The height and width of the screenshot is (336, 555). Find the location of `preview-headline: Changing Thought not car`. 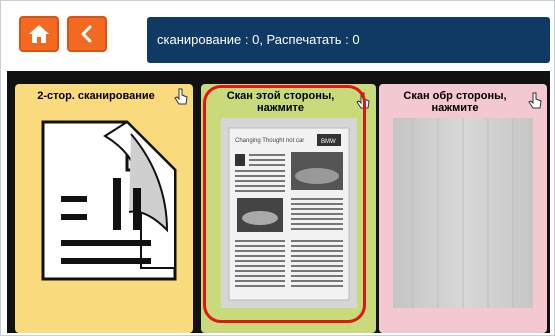

preview-headline: Changing Thought not car is located at coordinates (269, 141).